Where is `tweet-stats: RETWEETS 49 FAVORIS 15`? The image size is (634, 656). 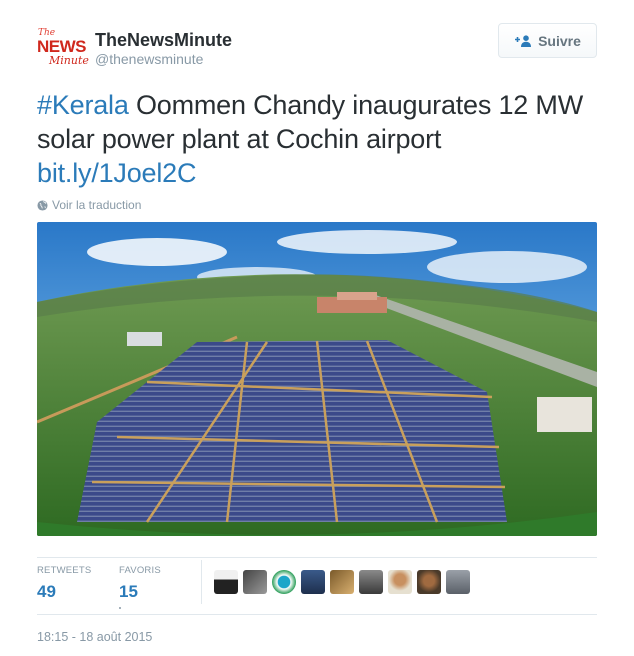 tweet-stats: RETWEETS 49 FAVORIS 15 is located at coordinates (120, 587).